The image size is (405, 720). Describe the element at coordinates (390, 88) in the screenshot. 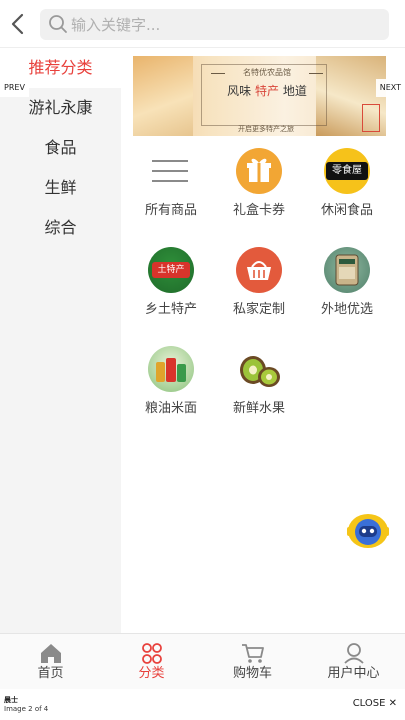

I see `carousel-next-button: NEXT` at that location.